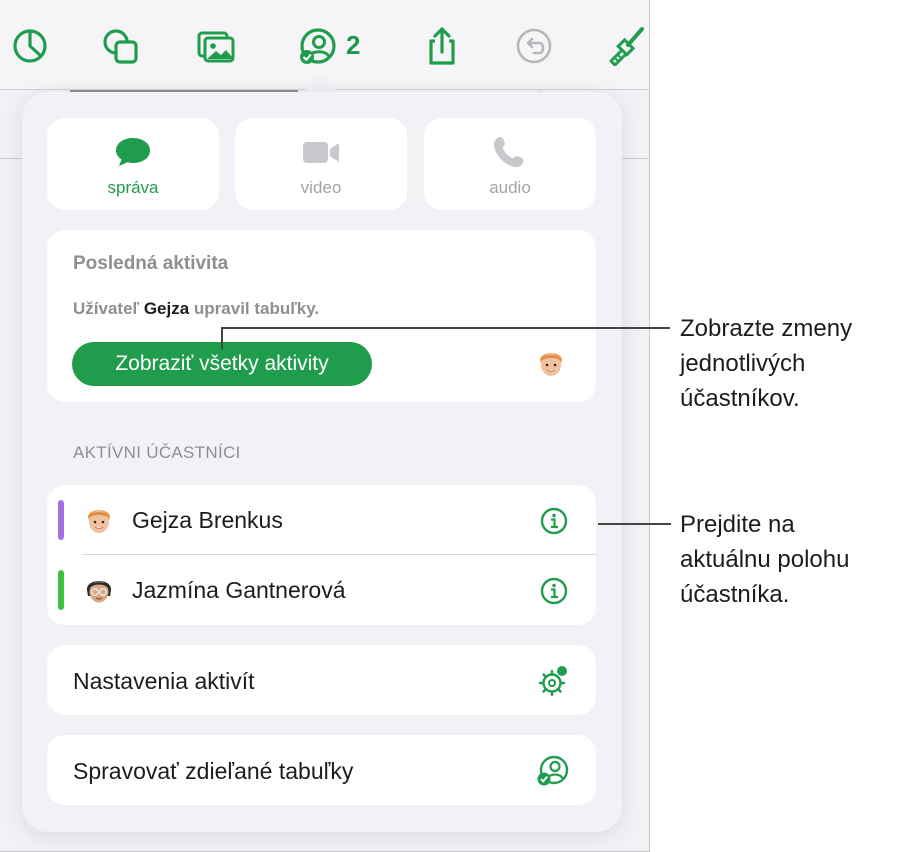 The image size is (902, 852). Describe the element at coordinates (735, 594) in the screenshot. I see `callout-line: účastníka.` at that location.